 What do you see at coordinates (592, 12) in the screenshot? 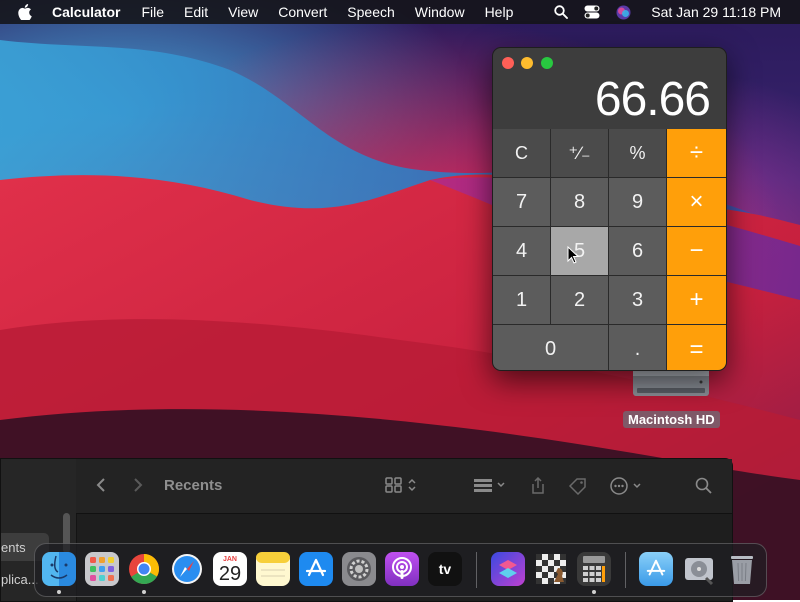
I see `control-center-icon` at bounding box center [592, 12].